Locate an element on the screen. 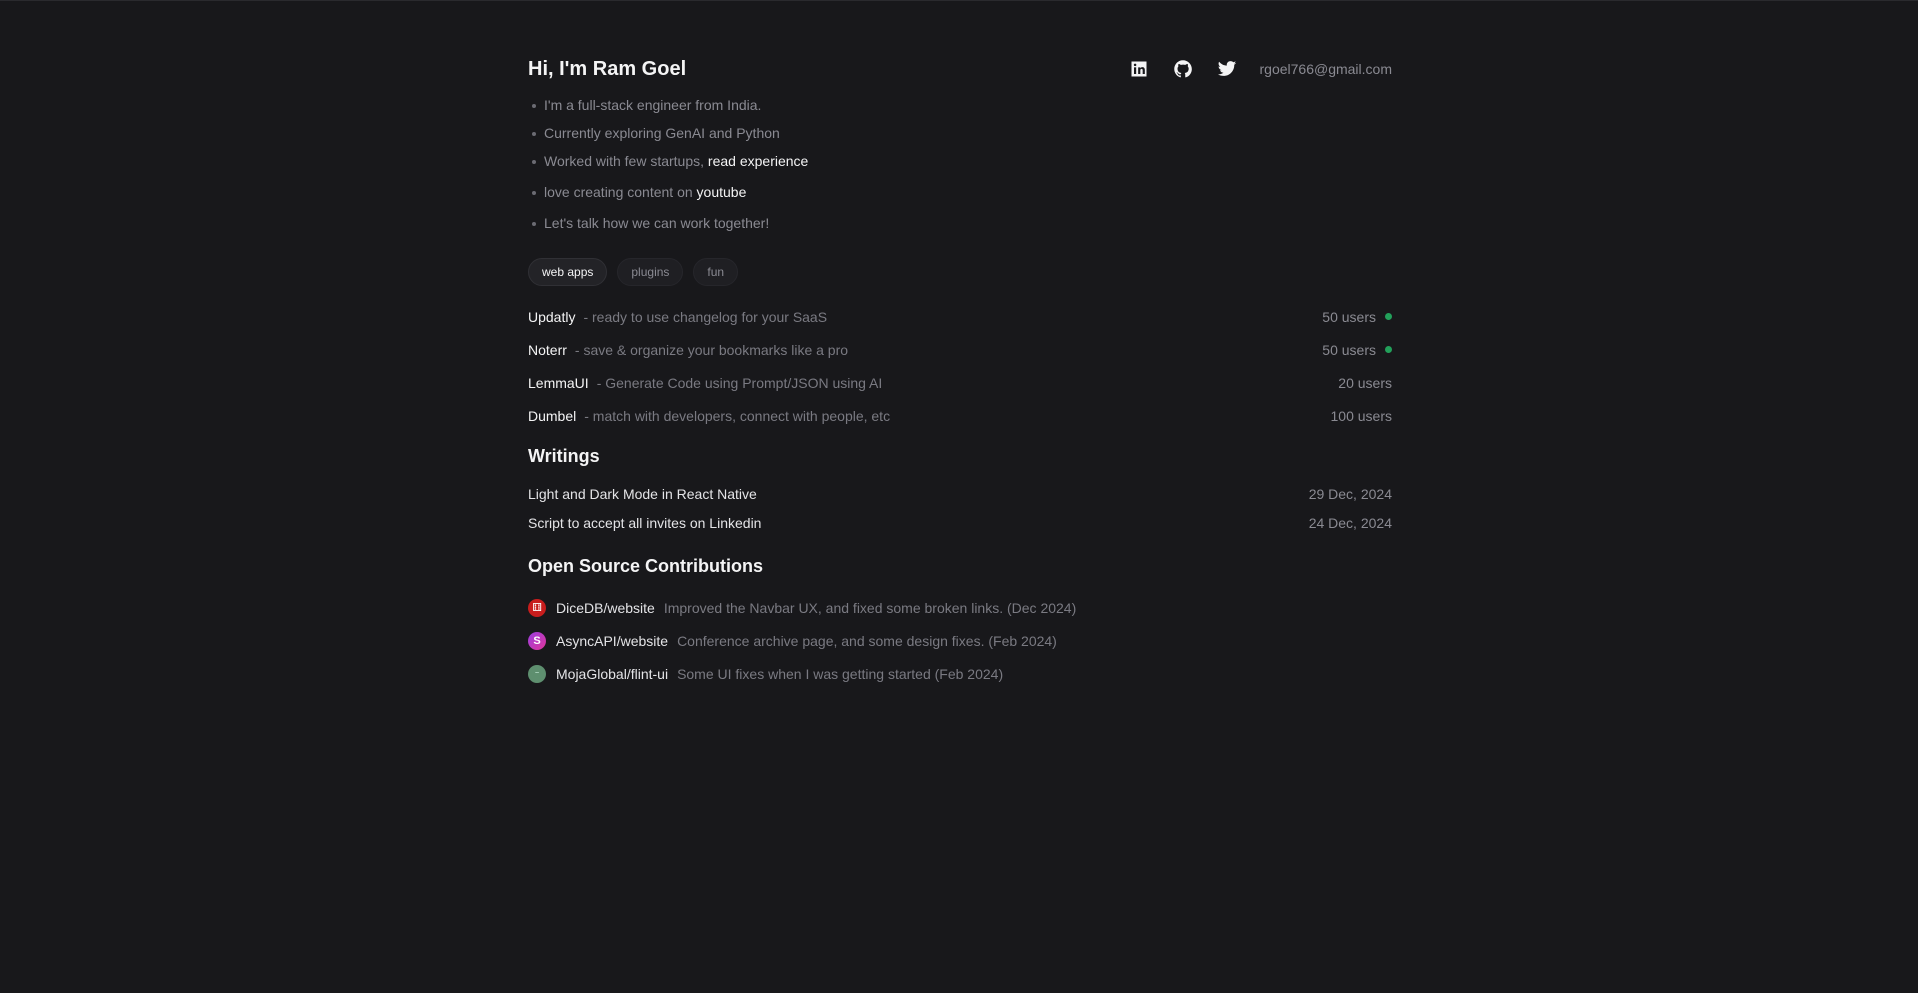  contribution-repo: MojaGlobal/flint-ui is located at coordinates (612, 674).